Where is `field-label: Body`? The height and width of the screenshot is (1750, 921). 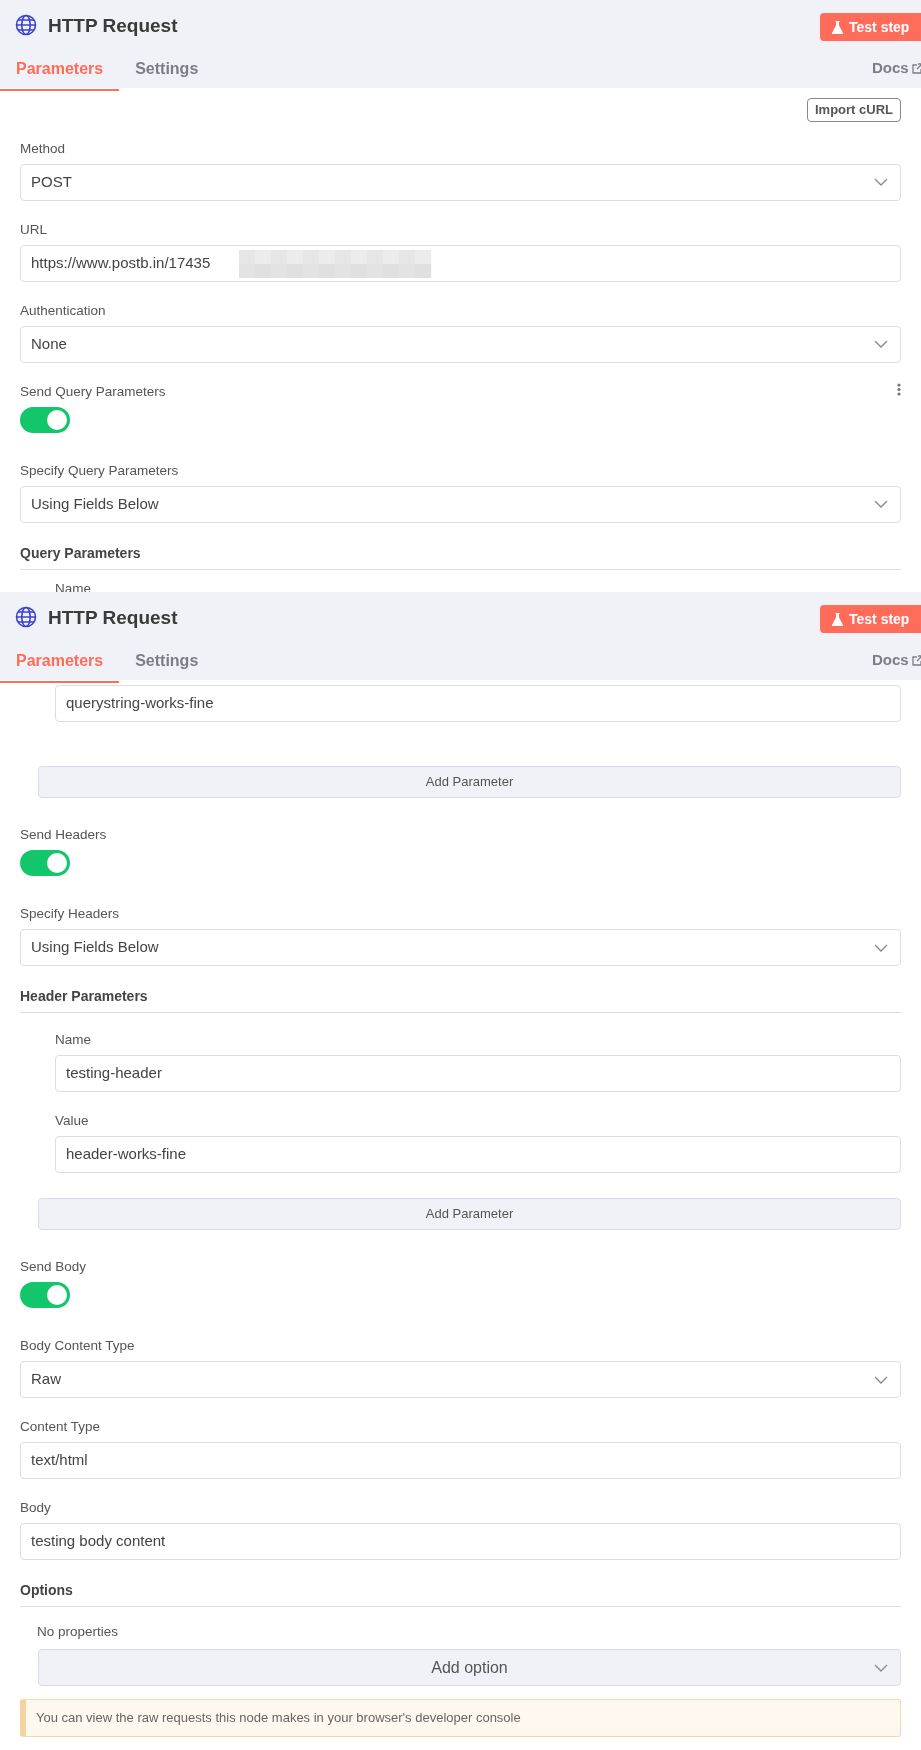
field-label: Body is located at coordinates (36, 1508).